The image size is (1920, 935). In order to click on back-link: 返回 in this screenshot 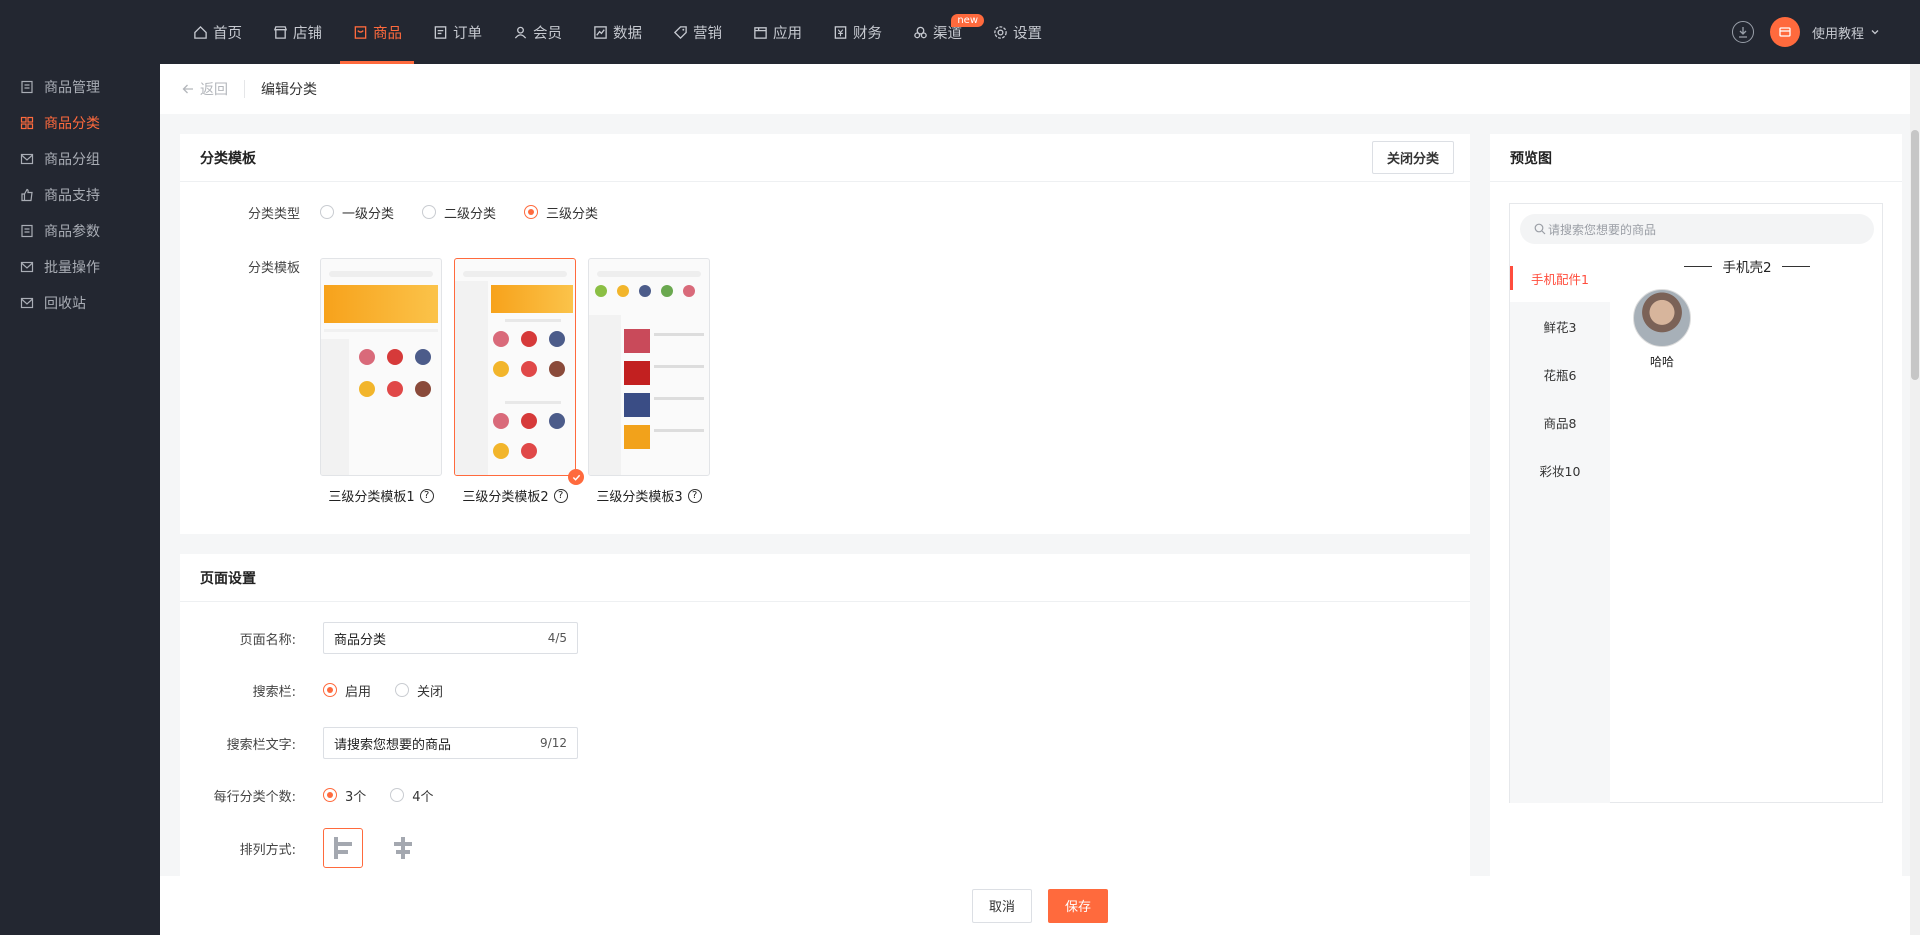, I will do `click(213, 89)`.